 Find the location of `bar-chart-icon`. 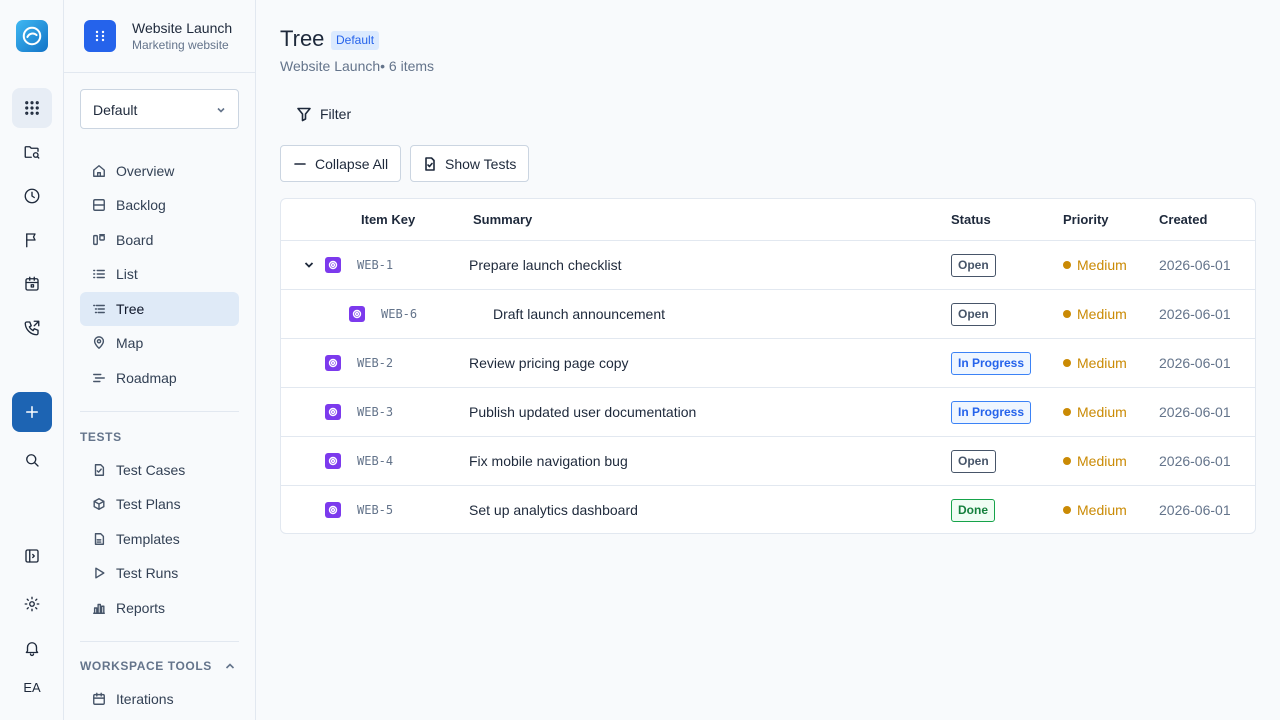

bar-chart-icon is located at coordinates (99, 608).